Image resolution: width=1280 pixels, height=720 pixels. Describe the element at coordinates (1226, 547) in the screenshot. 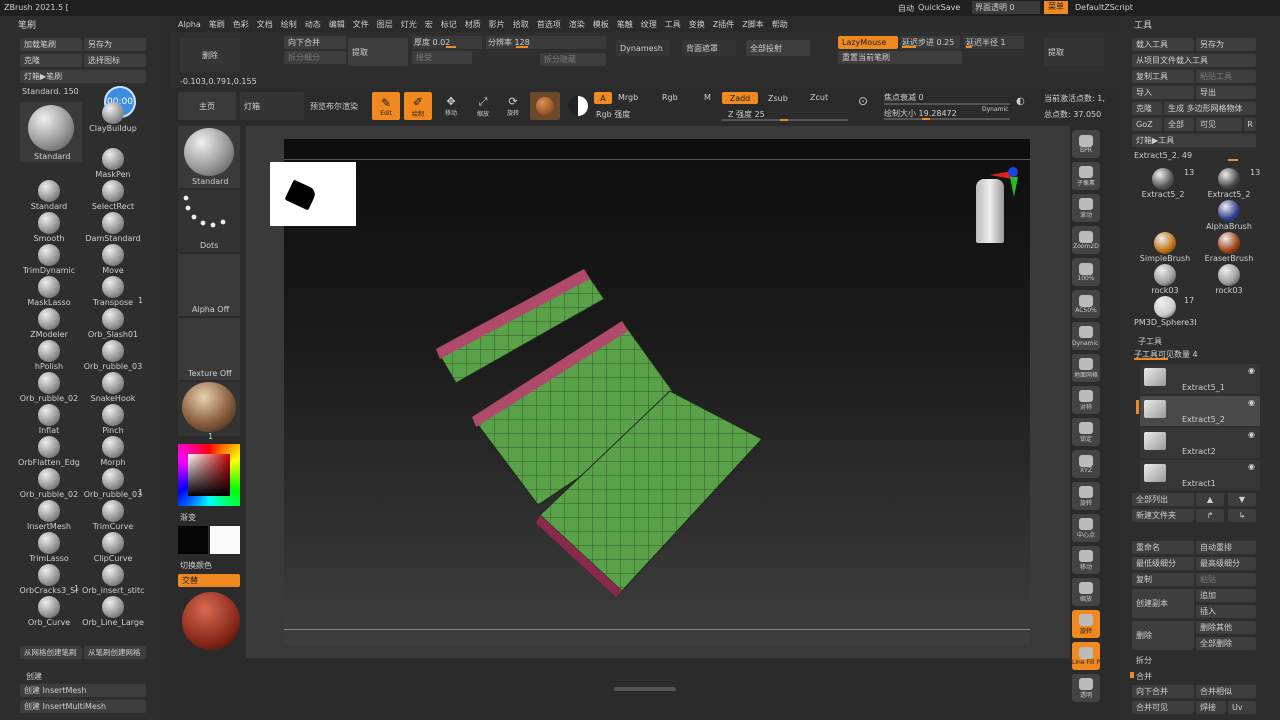

I see `auto-reorder-button: 自动重排` at that location.